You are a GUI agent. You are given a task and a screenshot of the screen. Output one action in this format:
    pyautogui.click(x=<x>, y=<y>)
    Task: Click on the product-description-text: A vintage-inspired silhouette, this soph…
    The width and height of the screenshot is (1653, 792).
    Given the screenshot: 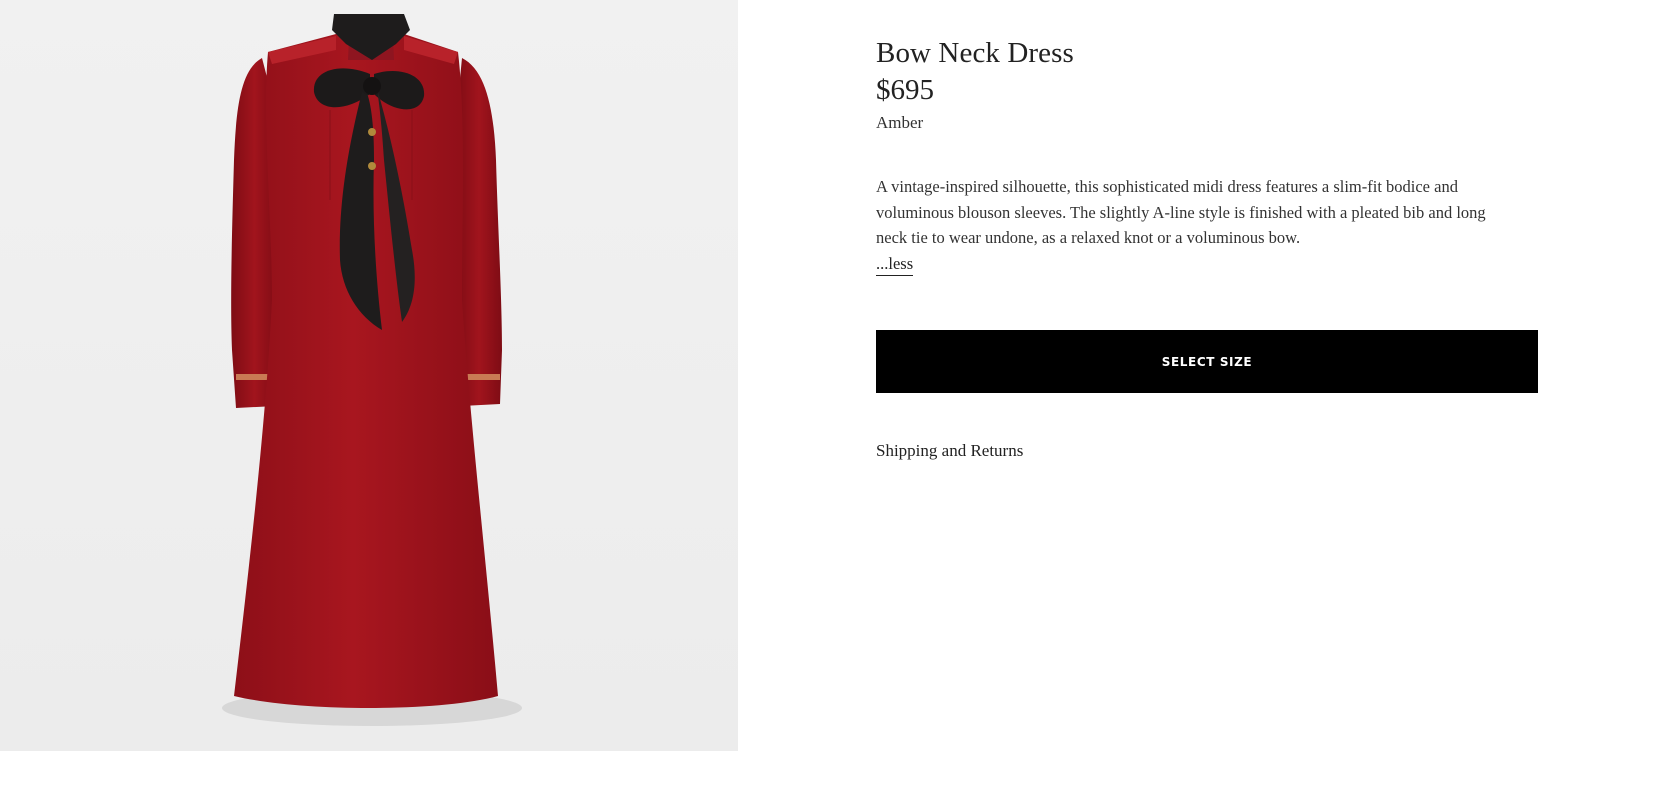 What is the action you would take?
    pyautogui.click(x=1181, y=212)
    